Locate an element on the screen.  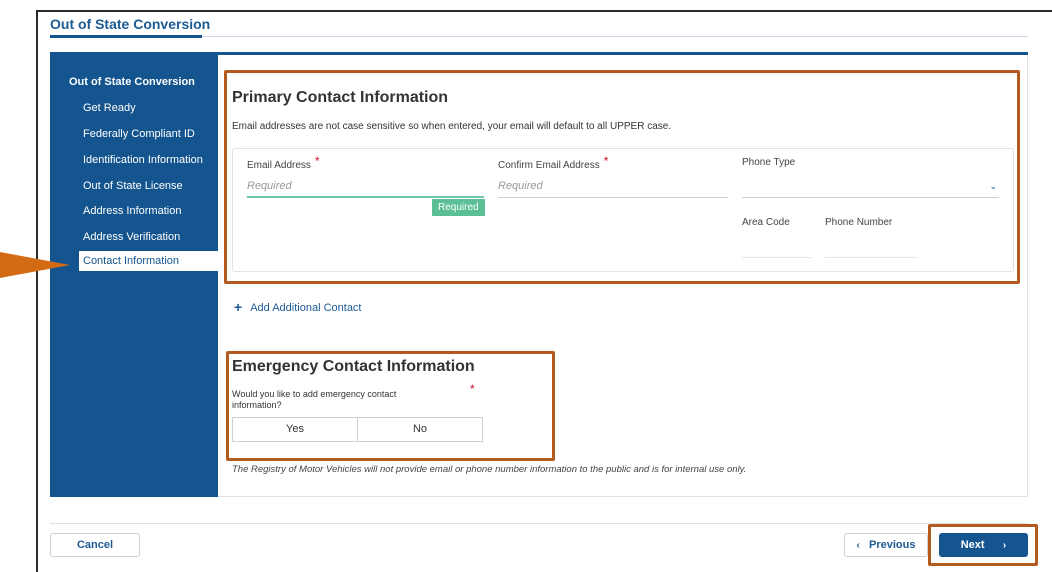
confirm-email-field: Required is located at coordinates (613, 187).